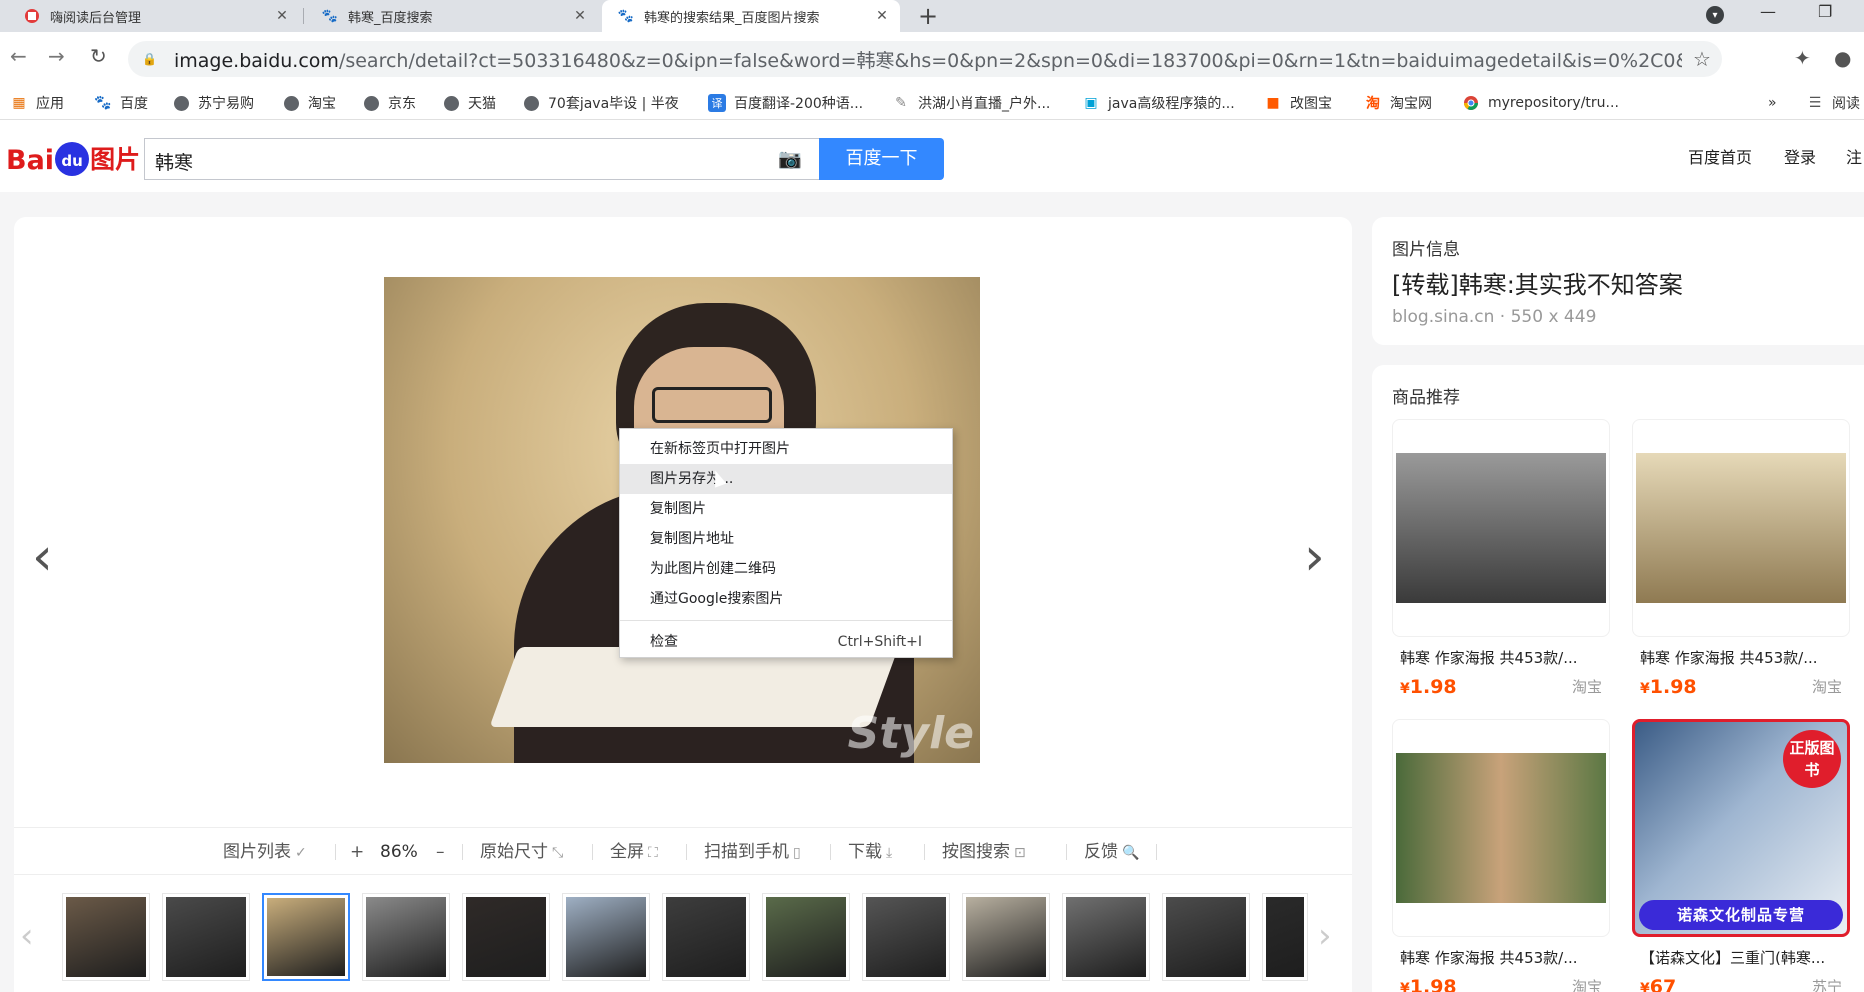 Image resolution: width=1864 pixels, height=992 pixels. I want to click on next-image-chevron-icon: ›, so click(1314, 557).